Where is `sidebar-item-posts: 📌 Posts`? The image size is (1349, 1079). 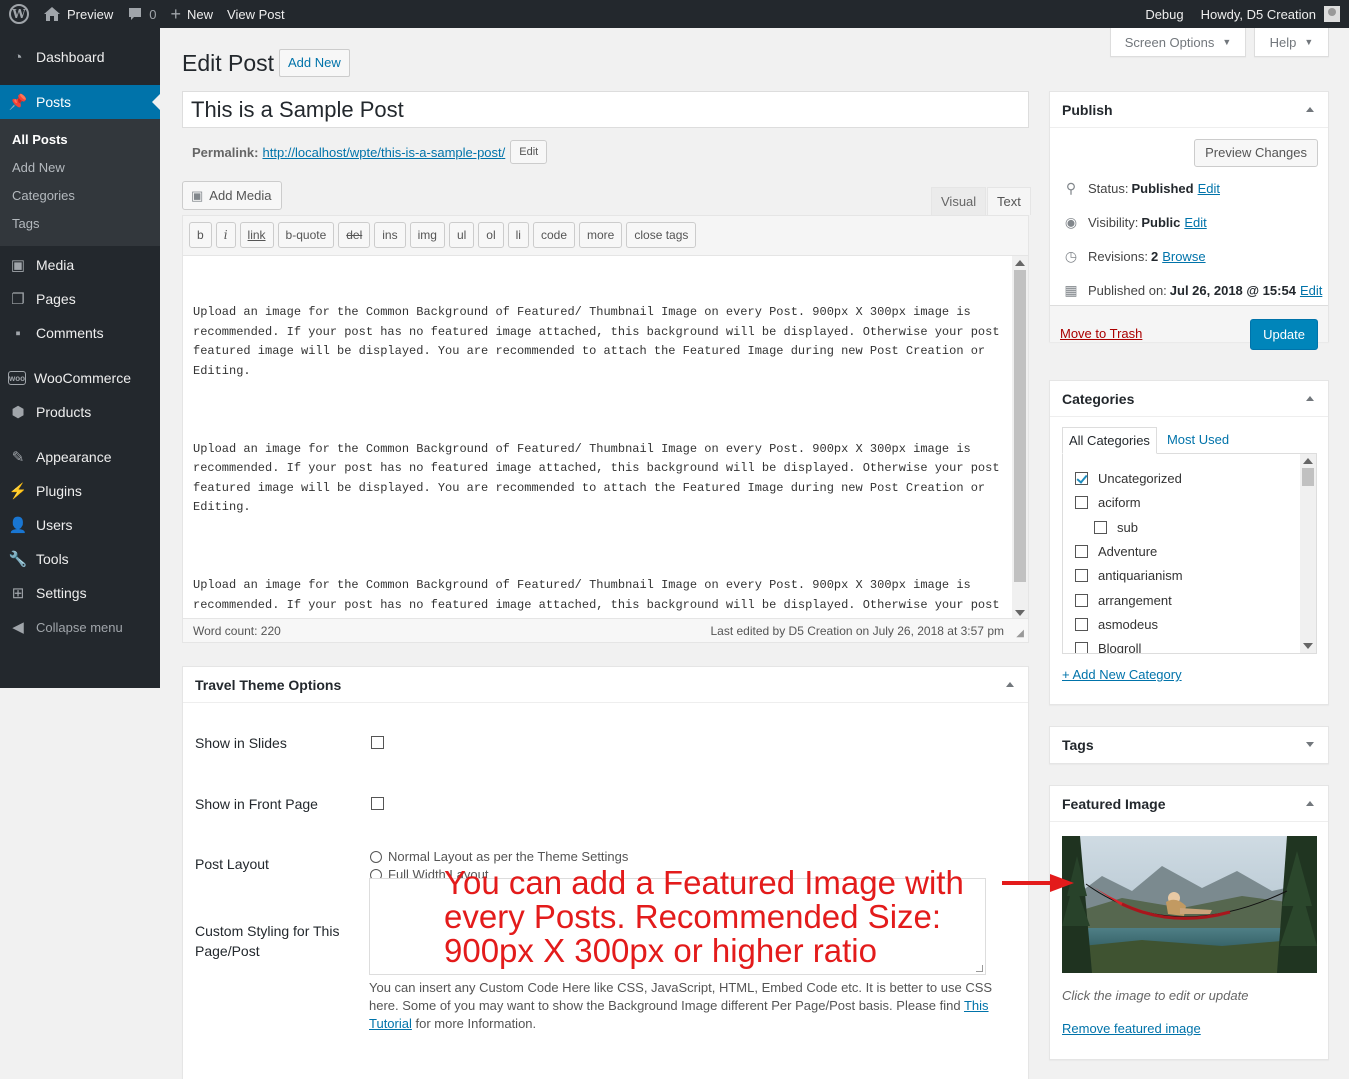 sidebar-item-posts: 📌 Posts is located at coordinates (80, 102).